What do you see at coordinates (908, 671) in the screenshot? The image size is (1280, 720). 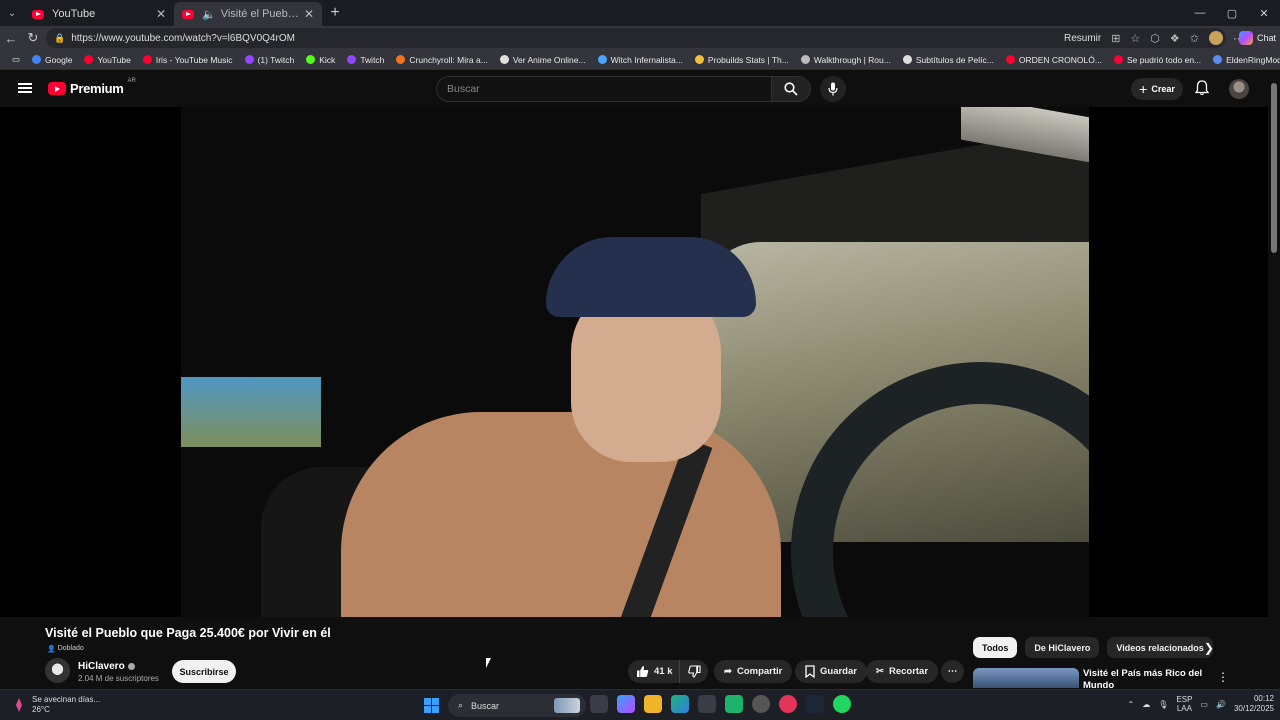 I see `clip-label: Recortar` at bounding box center [908, 671].